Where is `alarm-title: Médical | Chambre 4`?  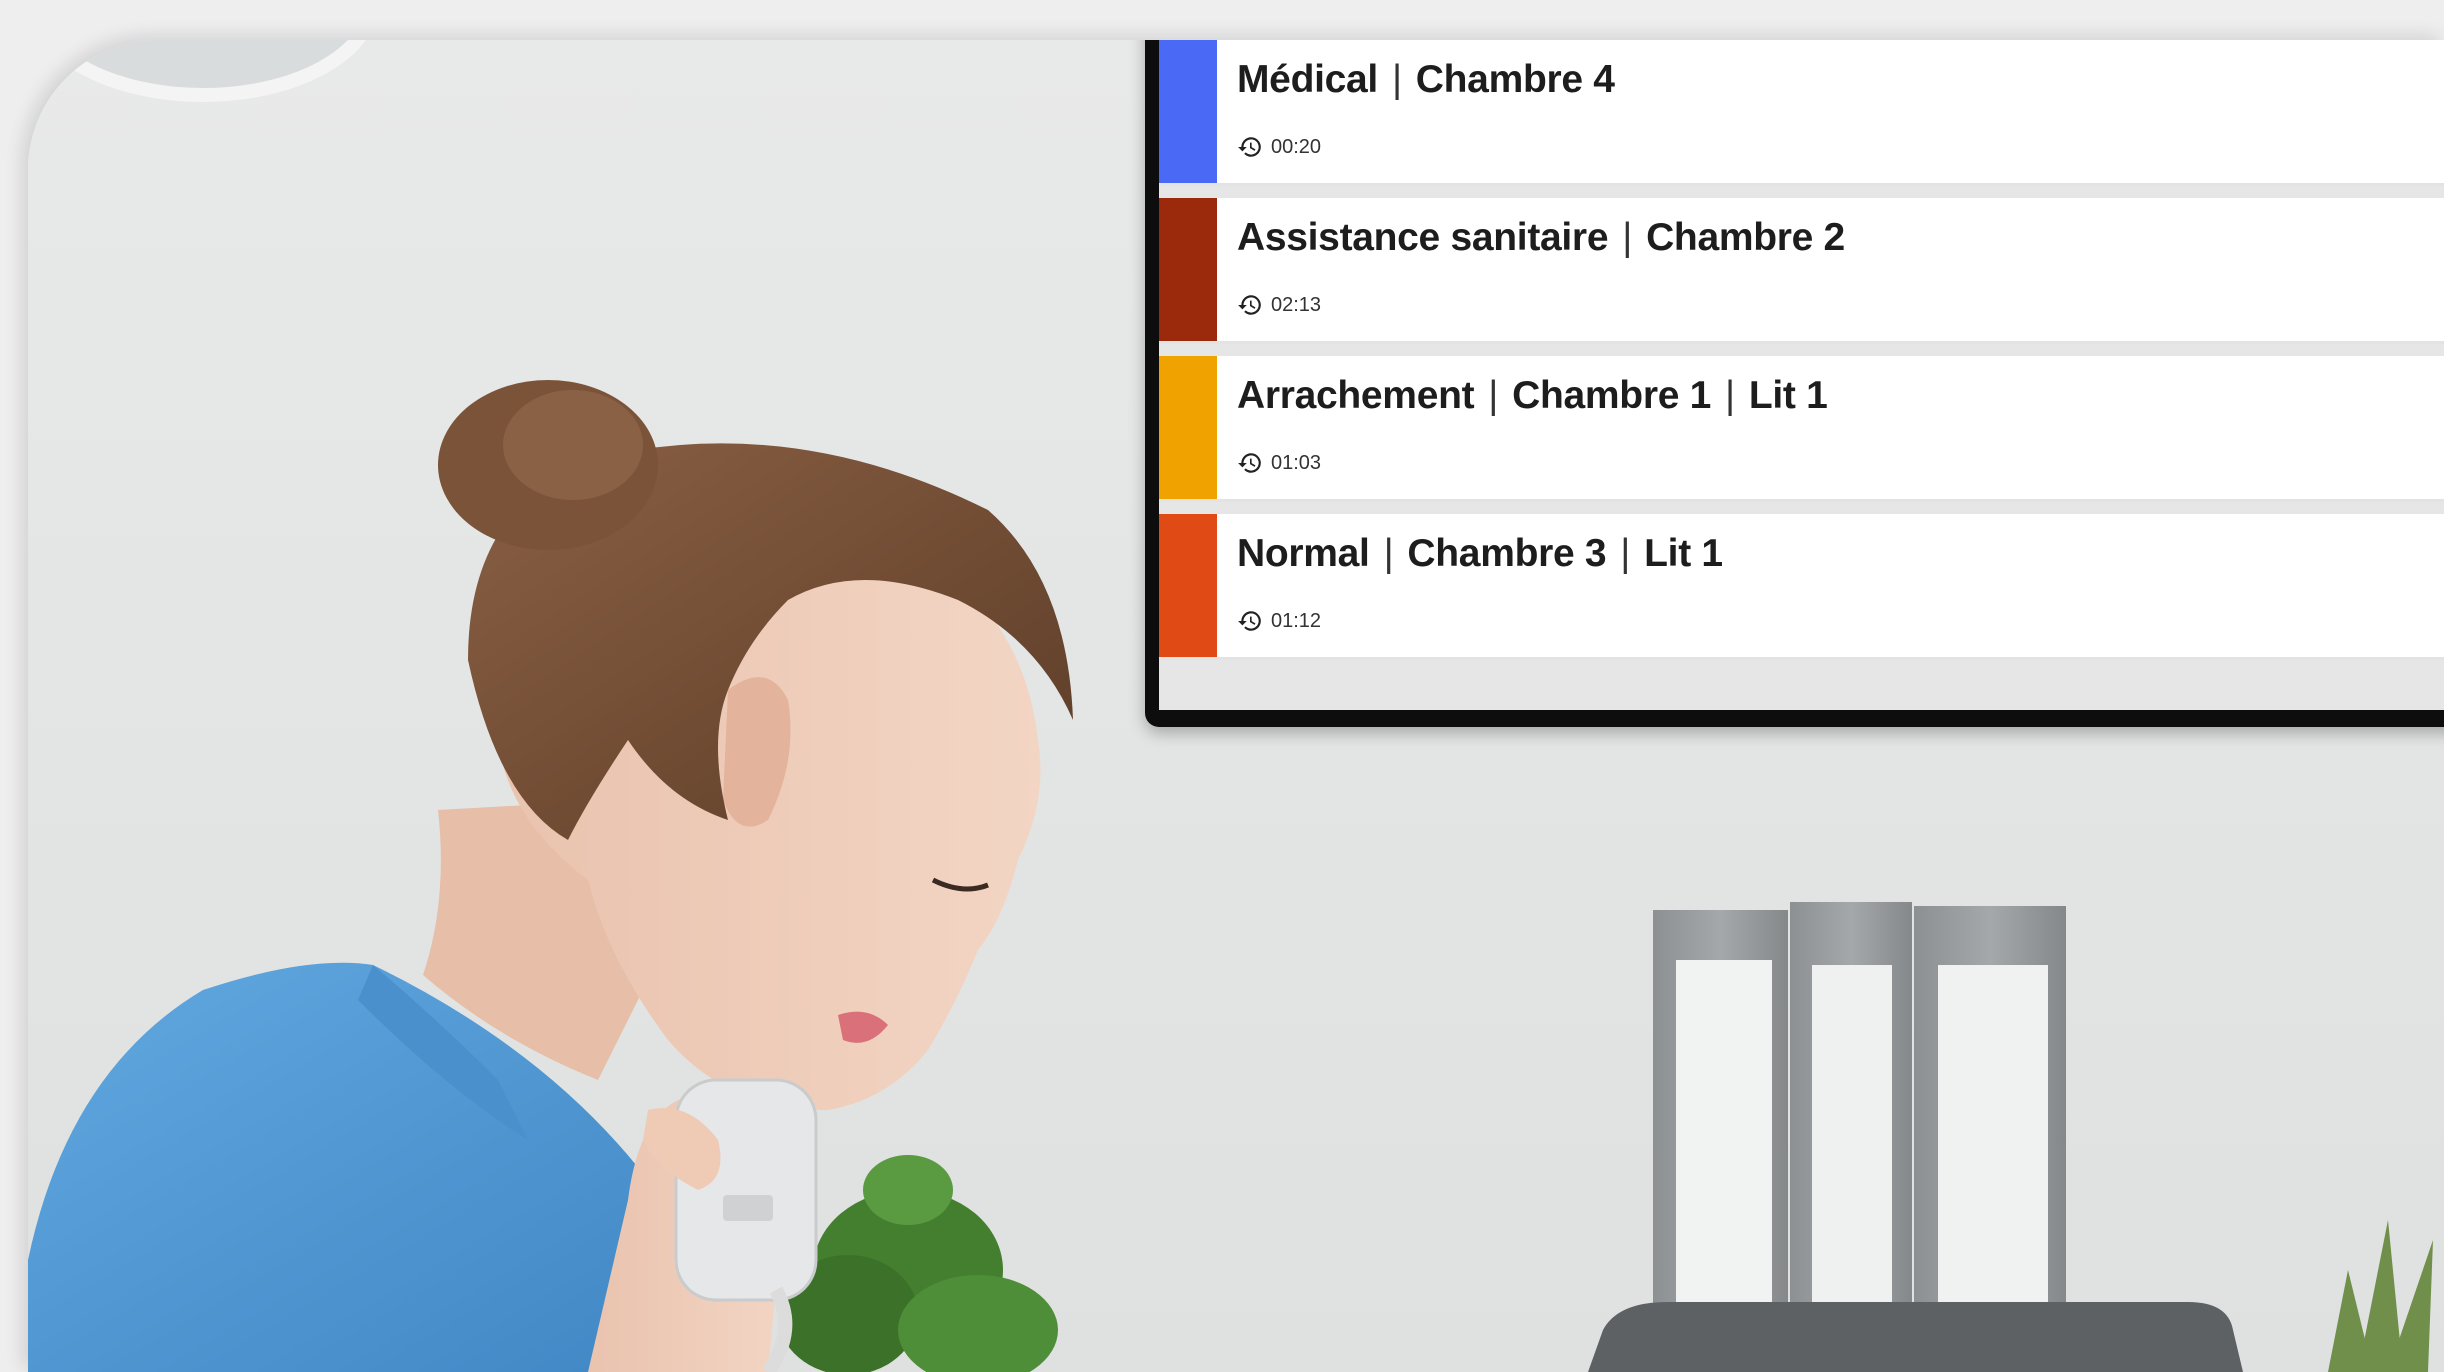 alarm-title: Médical | Chambre 4 is located at coordinates (1426, 80).